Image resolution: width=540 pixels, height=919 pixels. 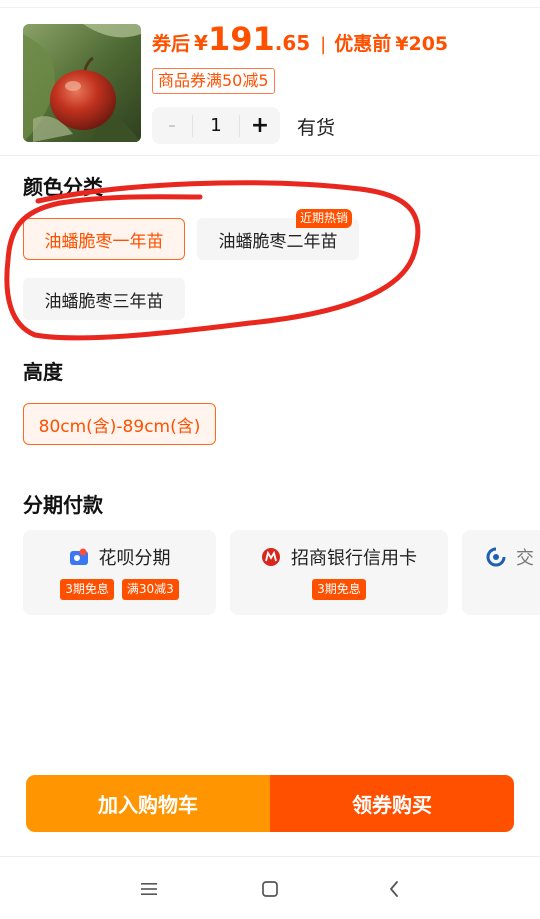 I want to click on option-height-1: 80cm(含)-89cm(含), so click(x=119, y=424).